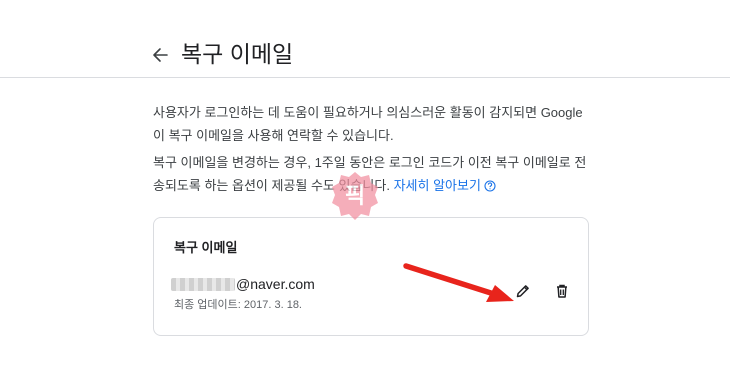  What do you see at coordinates (437, 185) in the screenshot?
I see `learn-more-link: 자세히 알아보기` at bounding box center [437, 185].